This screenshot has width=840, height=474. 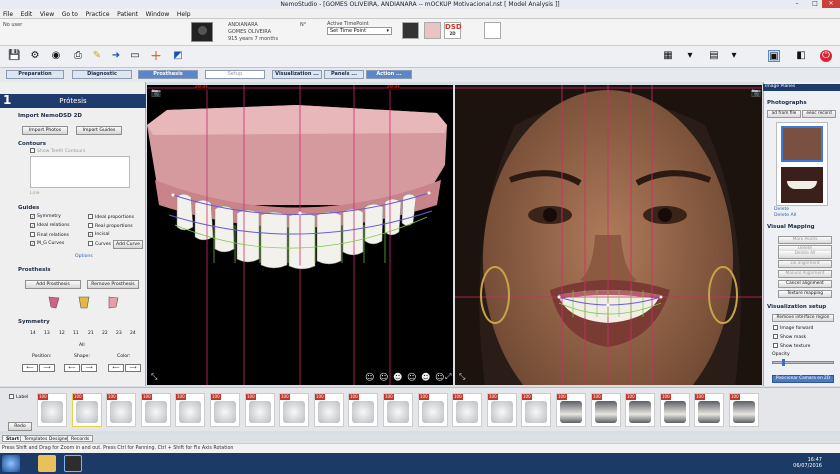 What do you see at coordinates (84, 256) in the screenshot?
I see `options-link: Options` at bounding box center [84, 256].